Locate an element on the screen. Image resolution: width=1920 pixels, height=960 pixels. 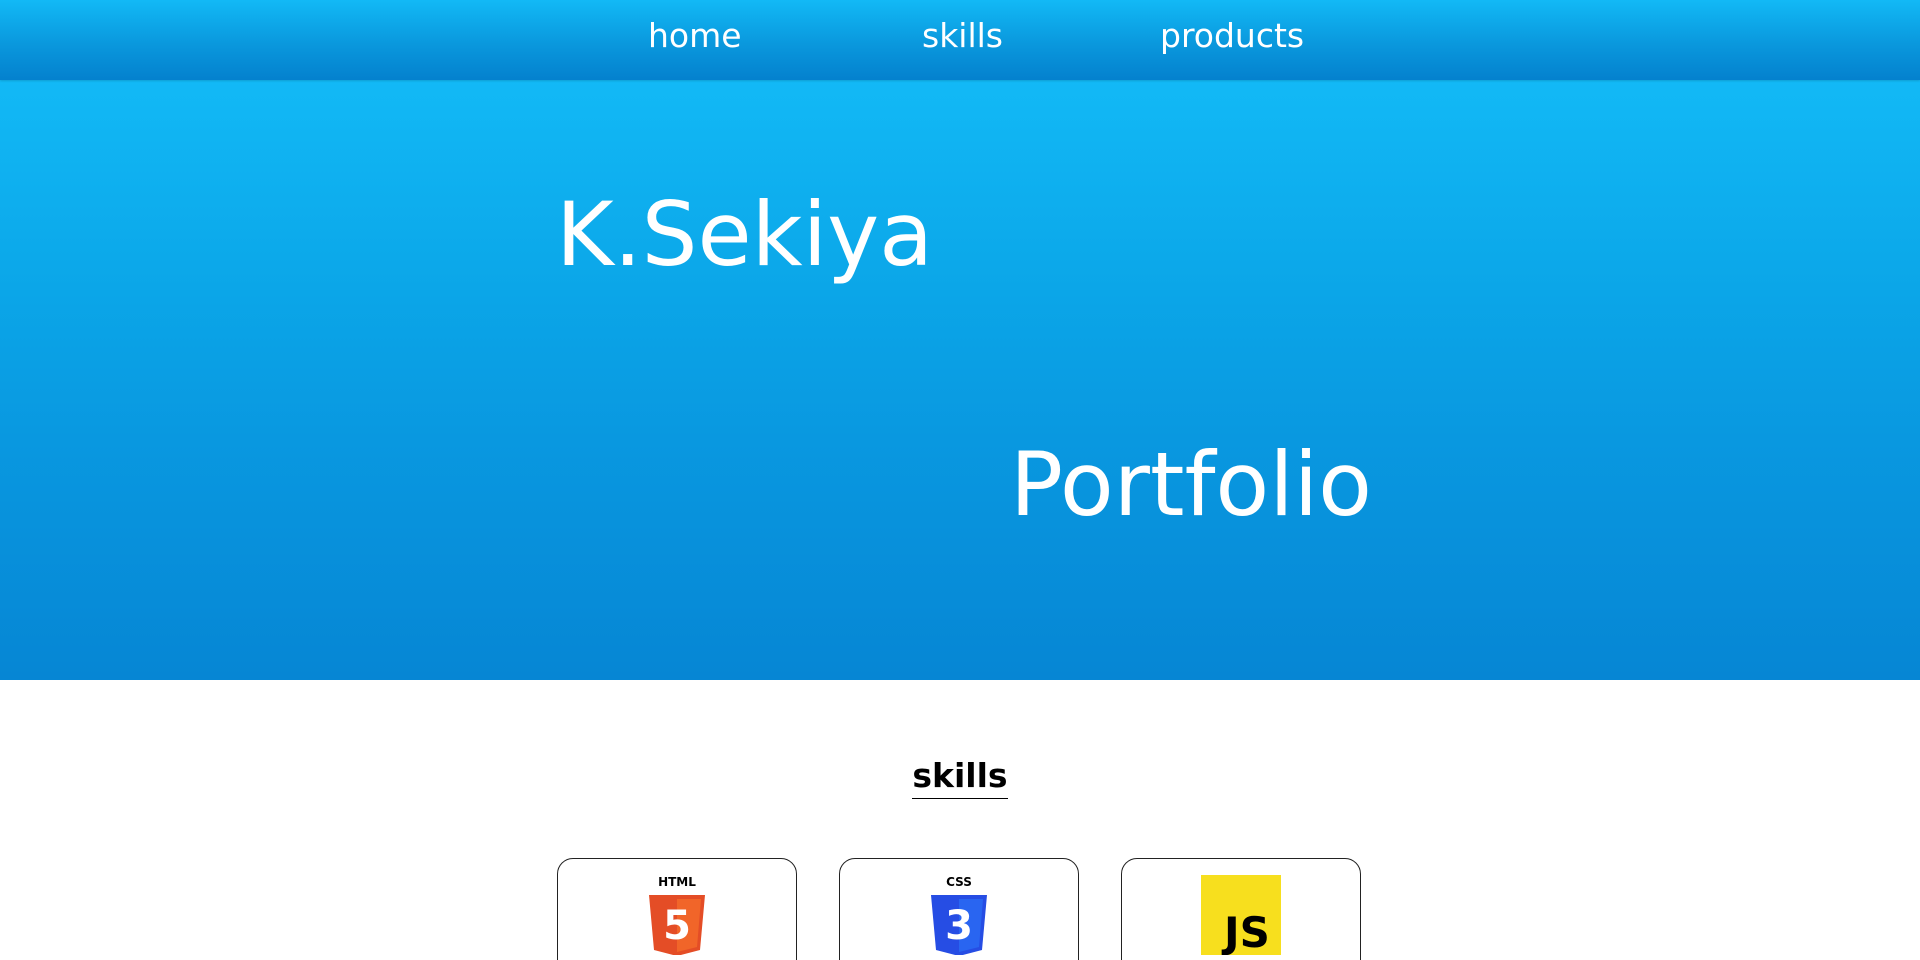
skills-title-text: skills is located at coordinates (960, 777).